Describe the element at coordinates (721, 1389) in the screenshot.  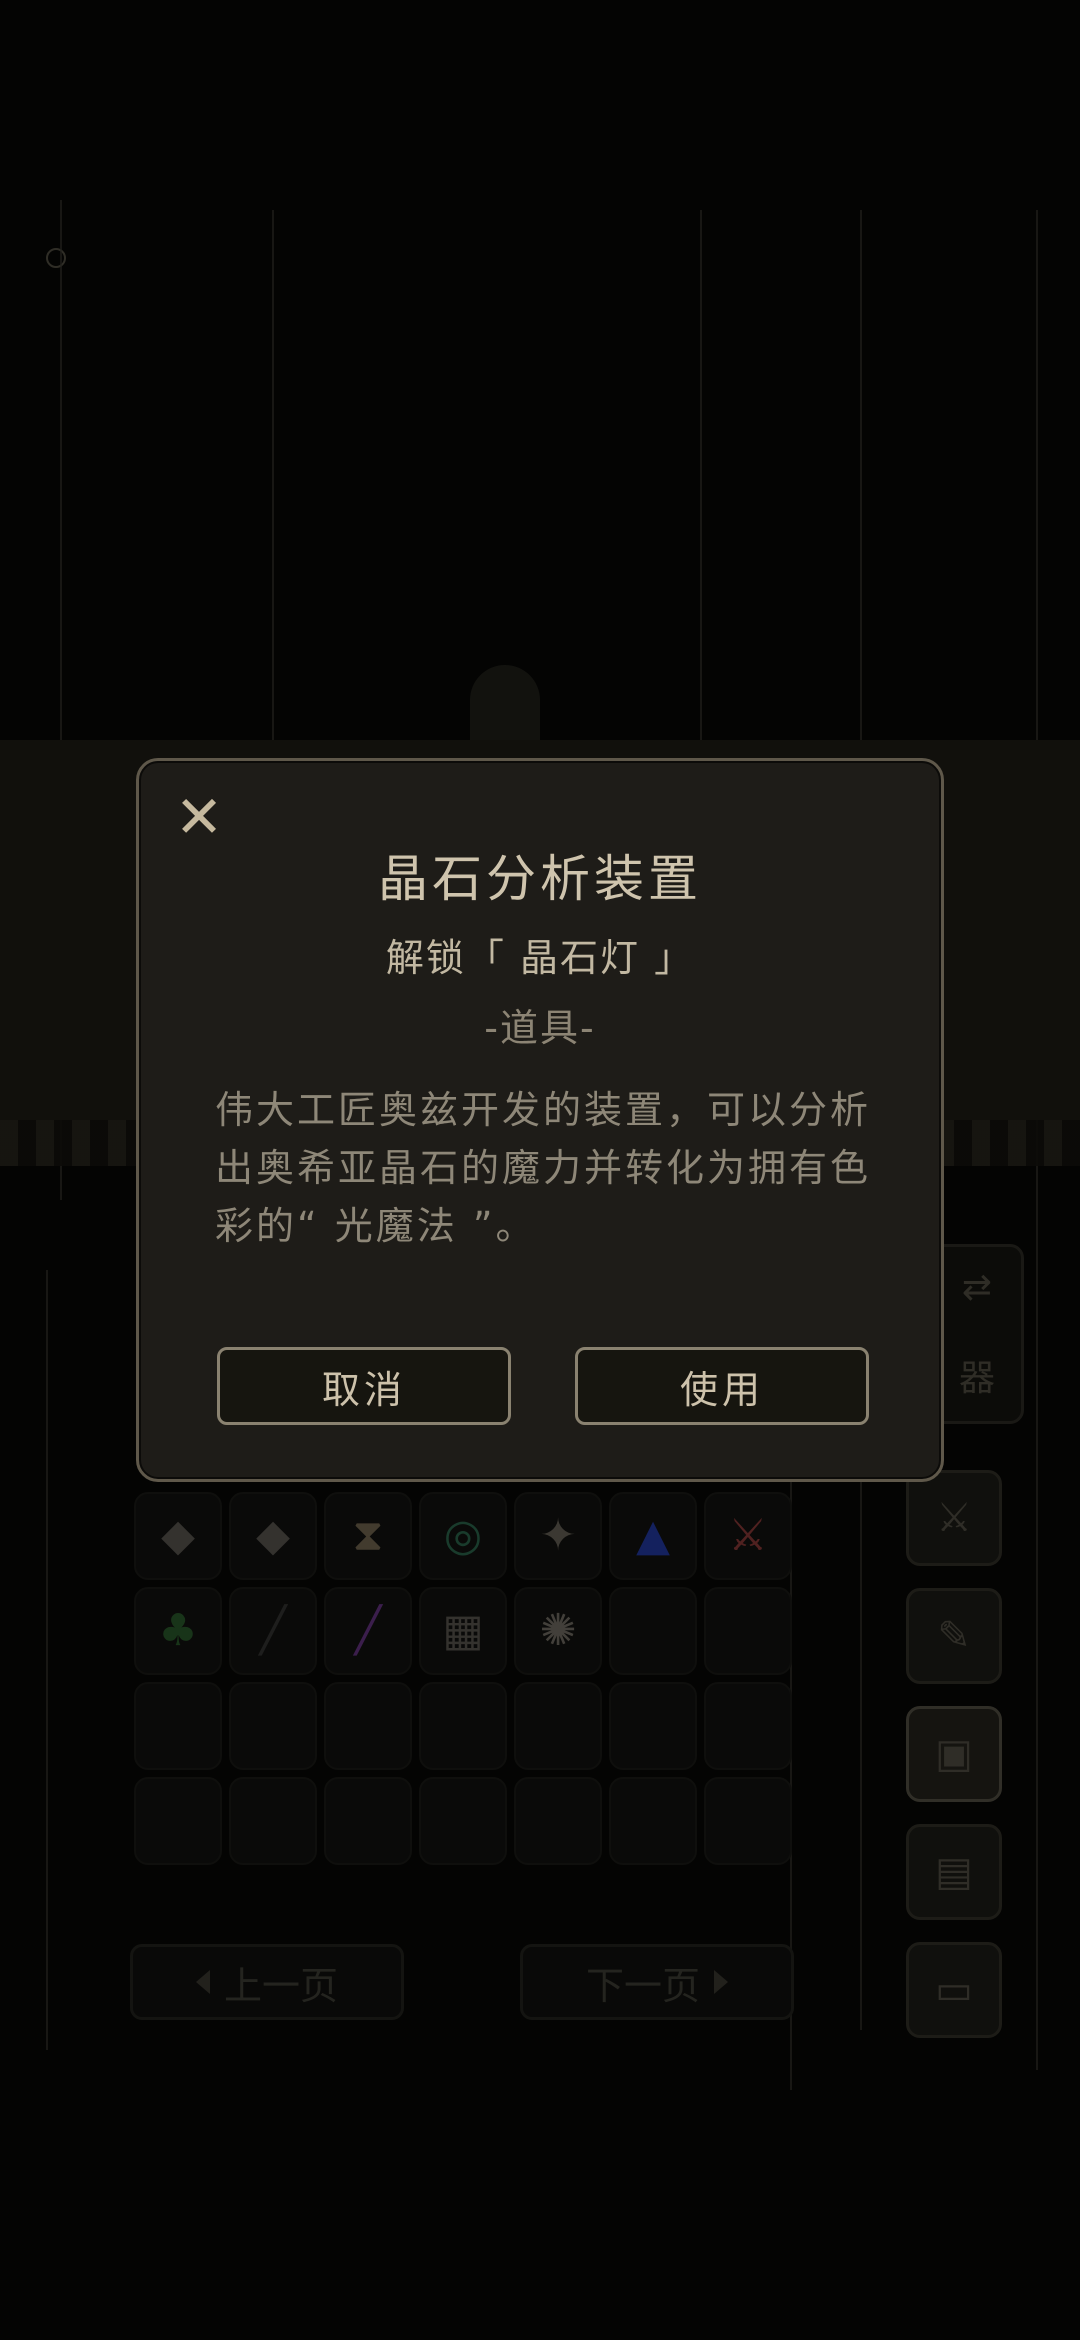
I see `use-button-label: 使用` at that location.